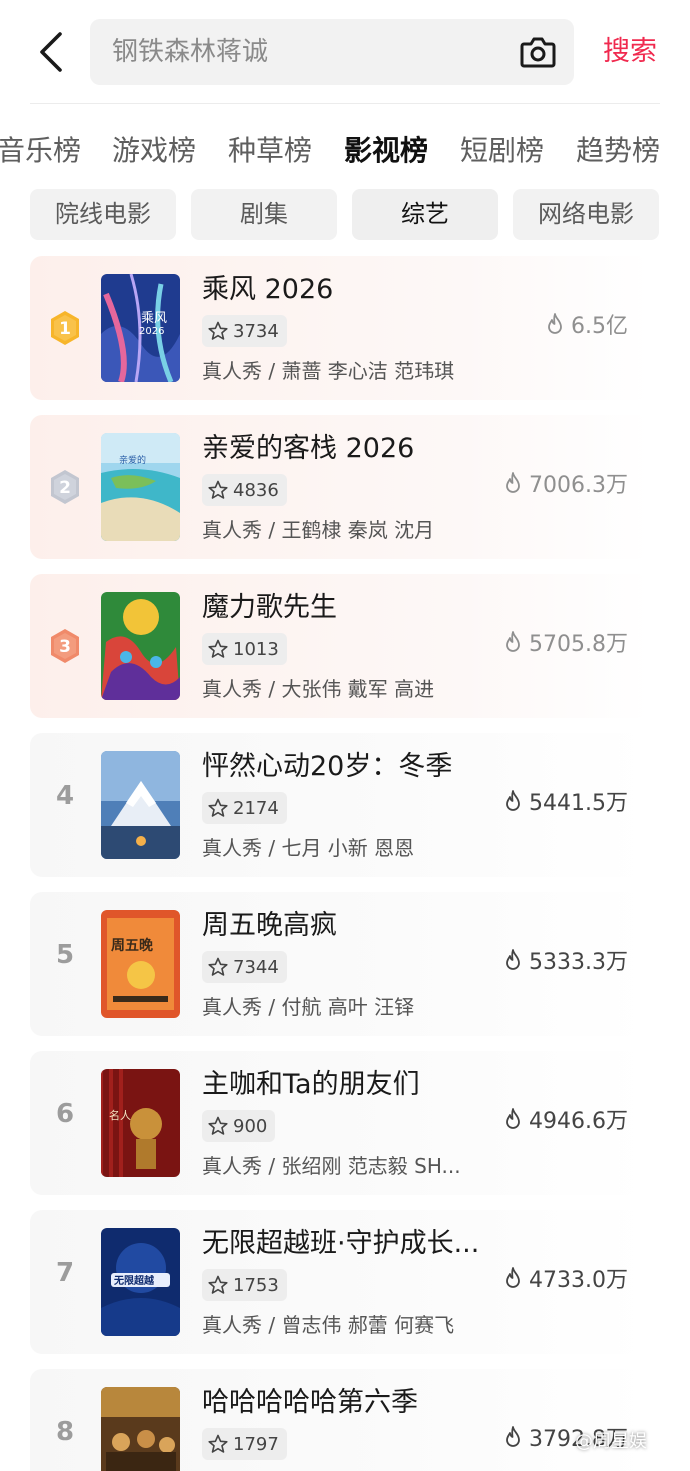 The width and height of the screenshot is (690, 1471). I want to click on search-header: 钢铁森林蒋诚 搜索, so click(345, 52).